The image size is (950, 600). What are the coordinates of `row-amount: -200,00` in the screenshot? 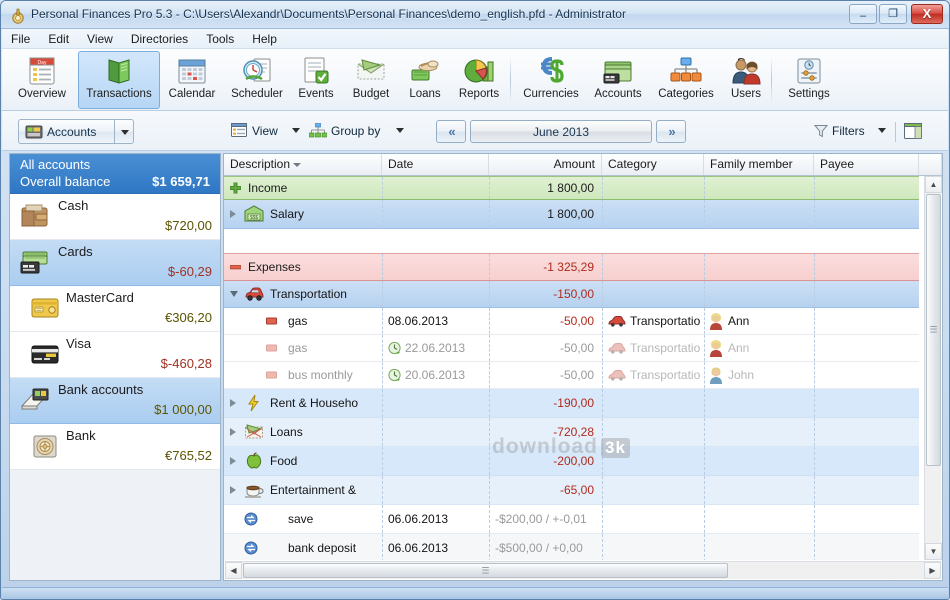 It's located at (573, 461).